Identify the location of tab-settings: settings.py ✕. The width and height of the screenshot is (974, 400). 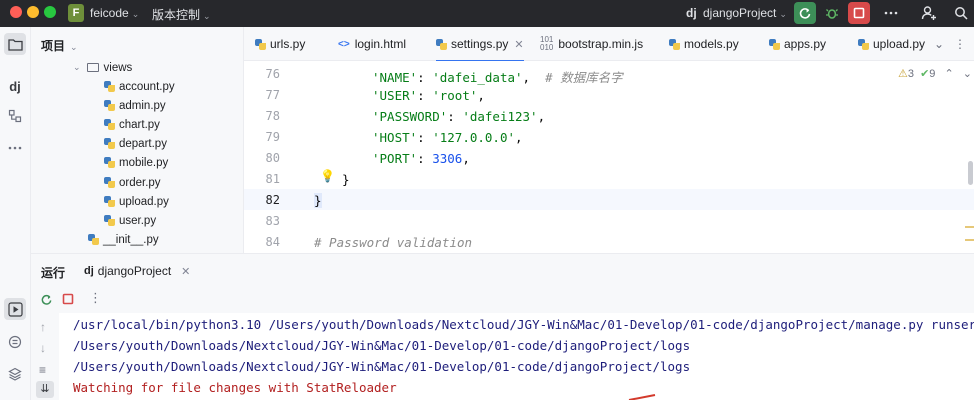
(480, 44).